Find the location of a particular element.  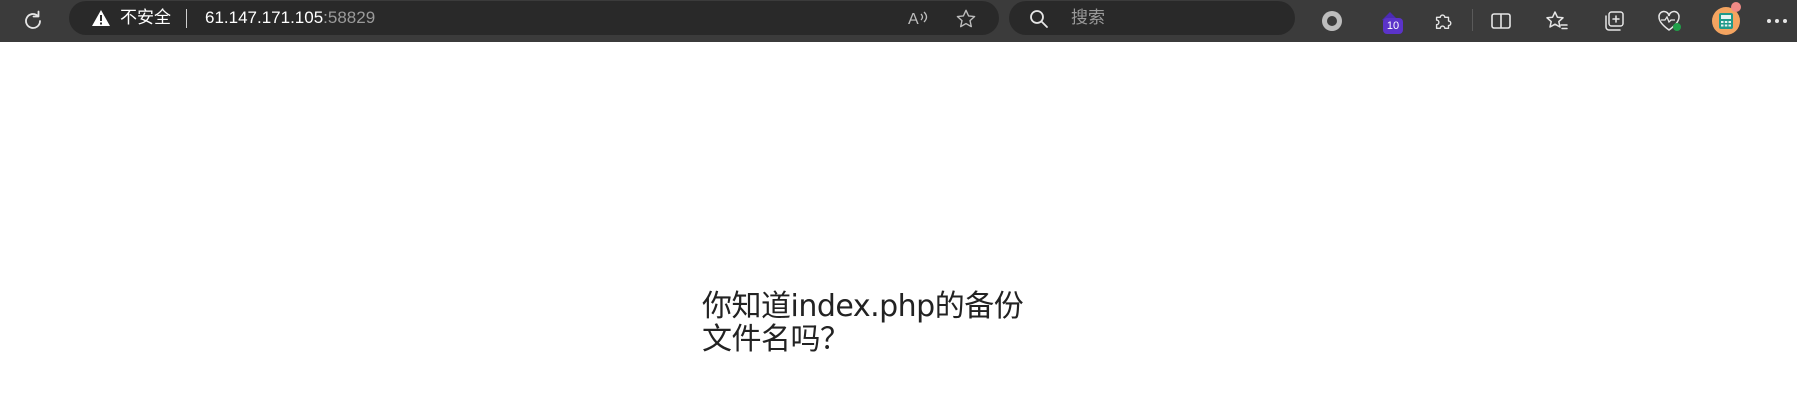

search-icon is located at coordinates (1039, 19).